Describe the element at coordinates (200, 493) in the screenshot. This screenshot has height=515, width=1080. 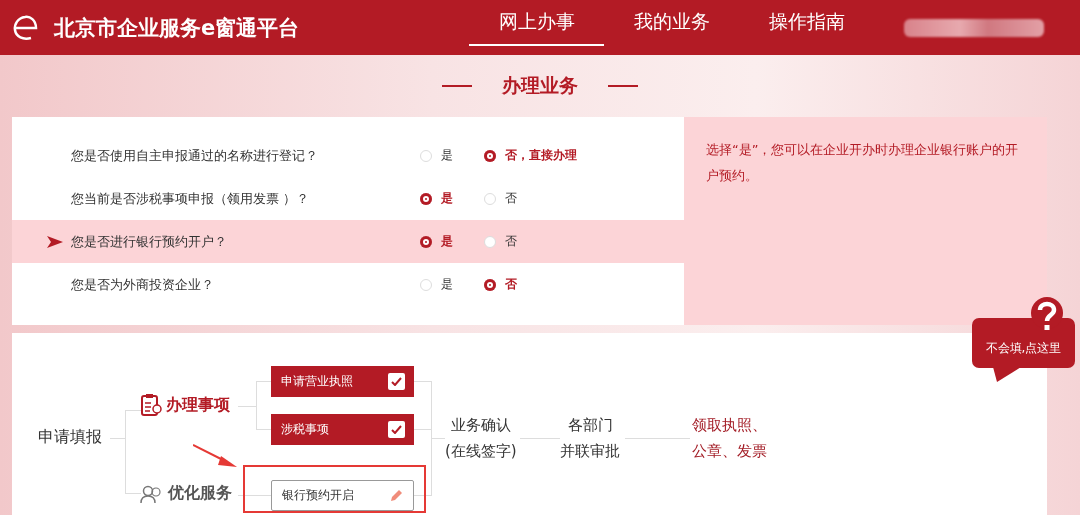
I see `flow-group-label: 优化服务` at that location.